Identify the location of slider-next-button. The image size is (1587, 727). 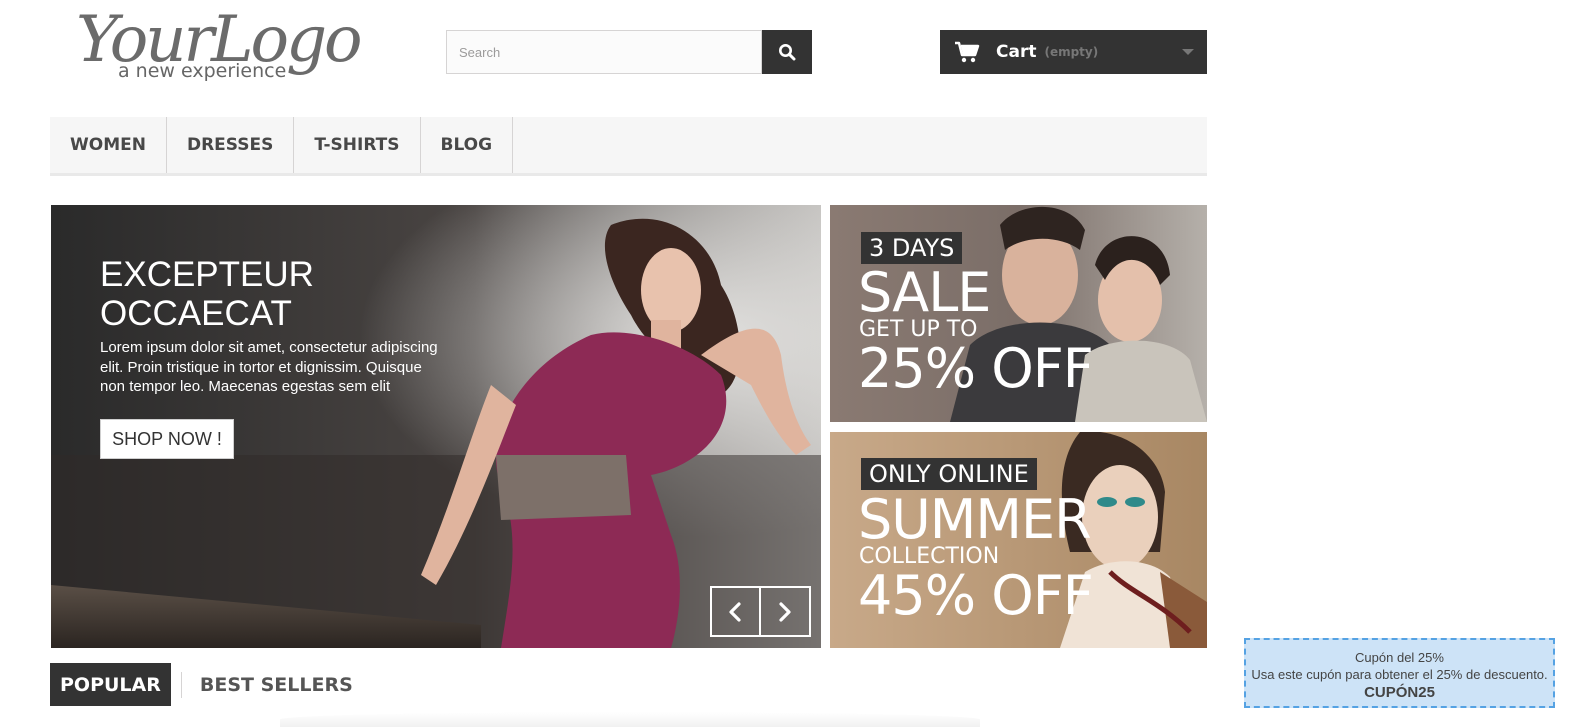
(785, 611).